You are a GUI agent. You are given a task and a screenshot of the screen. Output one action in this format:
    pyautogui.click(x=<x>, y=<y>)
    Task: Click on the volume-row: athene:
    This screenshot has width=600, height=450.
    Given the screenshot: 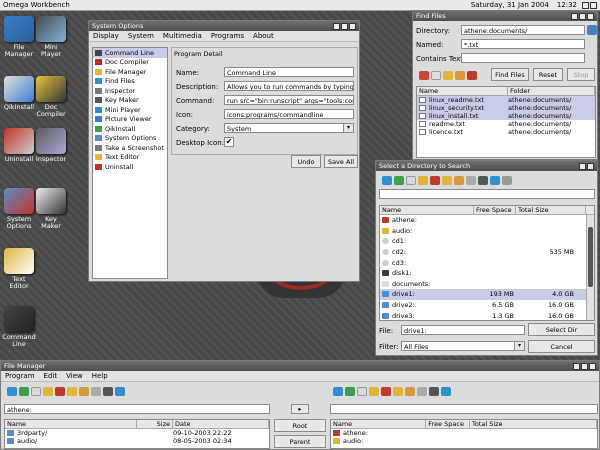 What is the action you would take?
    pyautogui.click(x=464, y=433)
    